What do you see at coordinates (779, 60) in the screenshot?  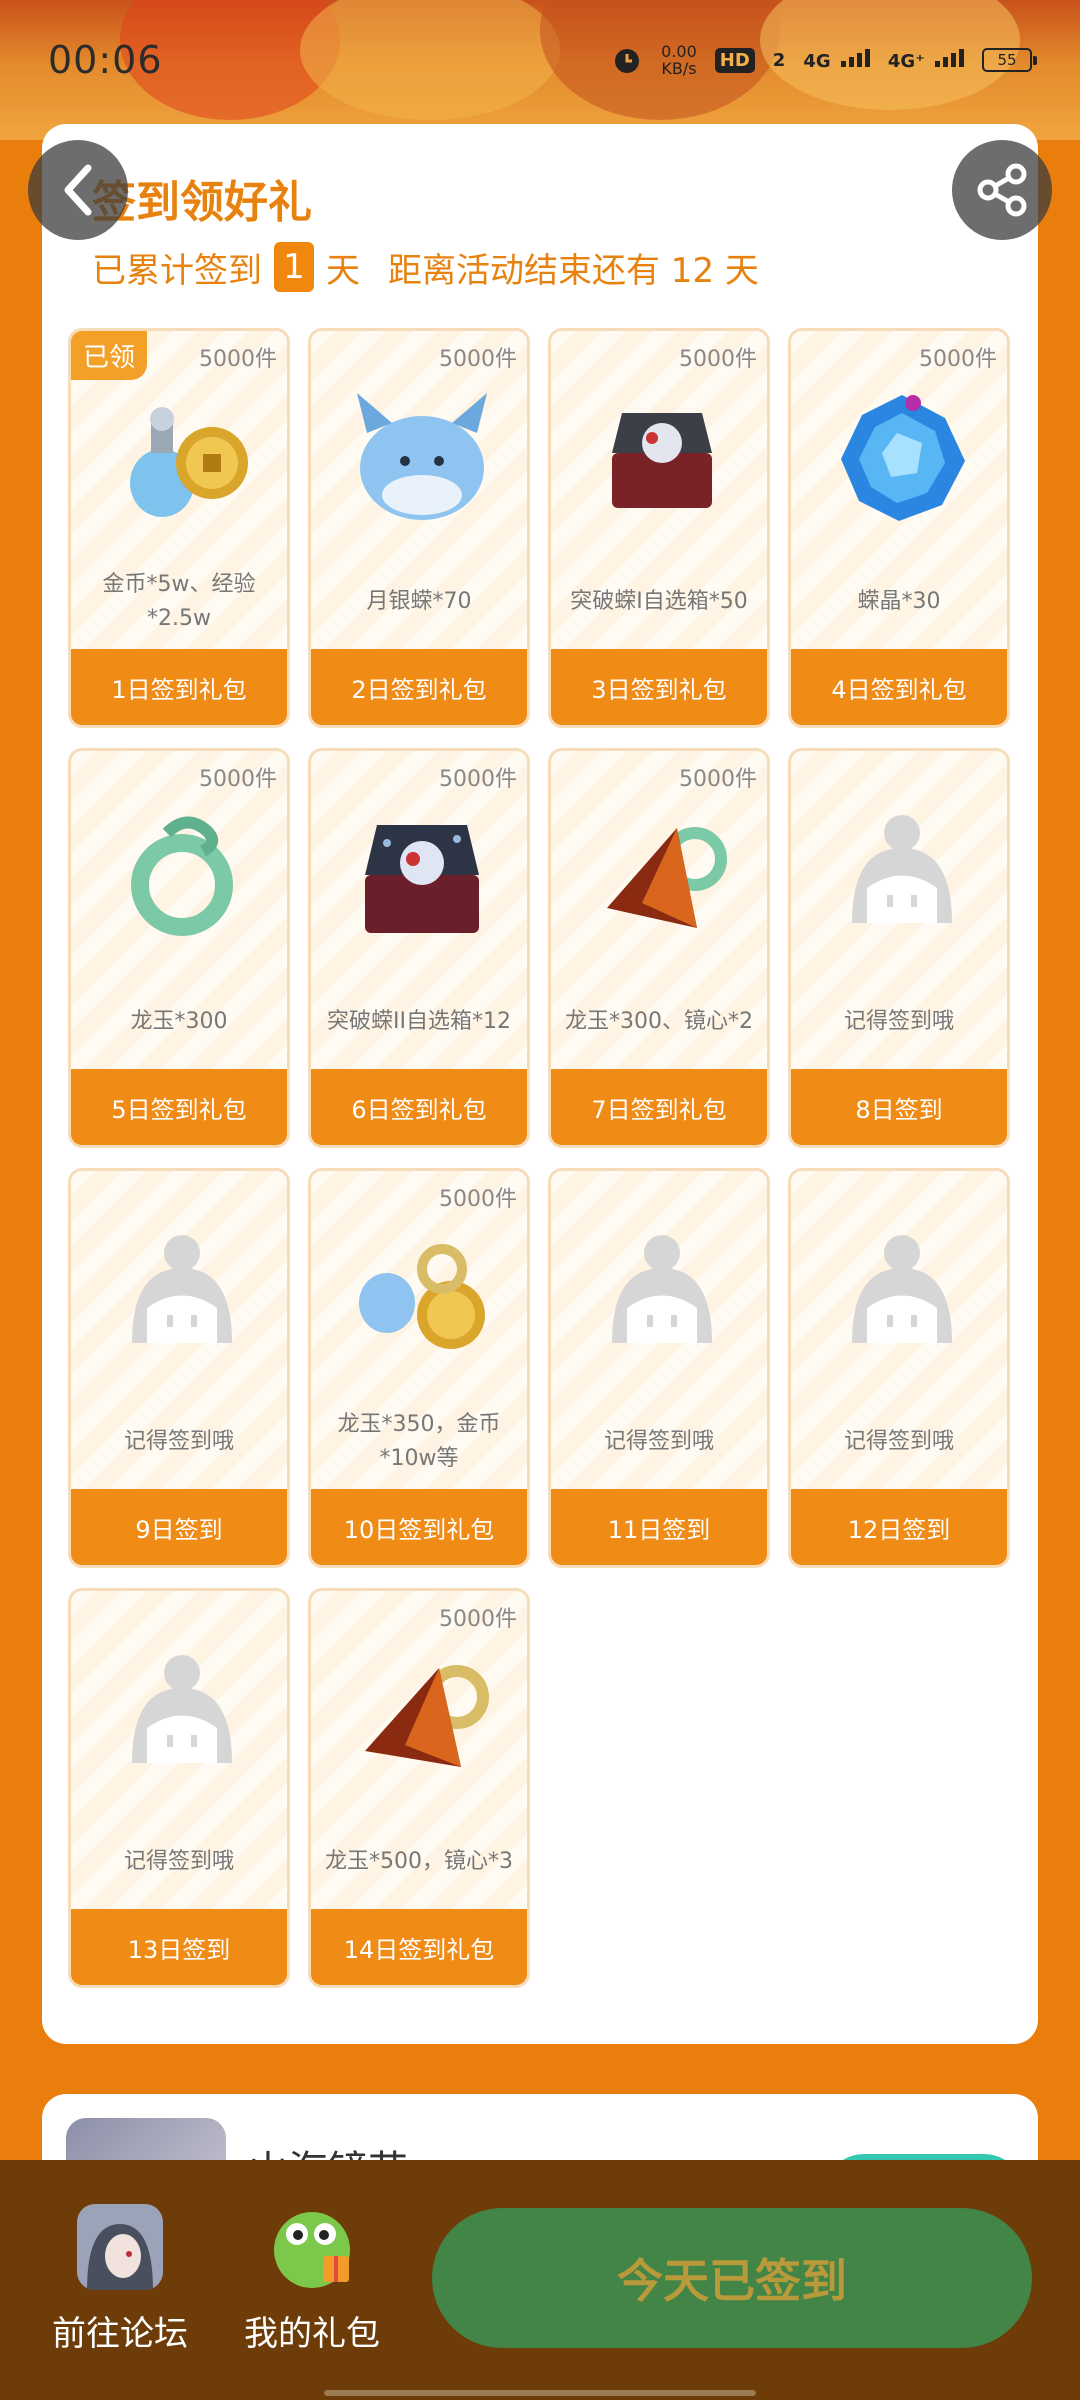 I see `hd-sub: 2` at bounding box center [779, 60].